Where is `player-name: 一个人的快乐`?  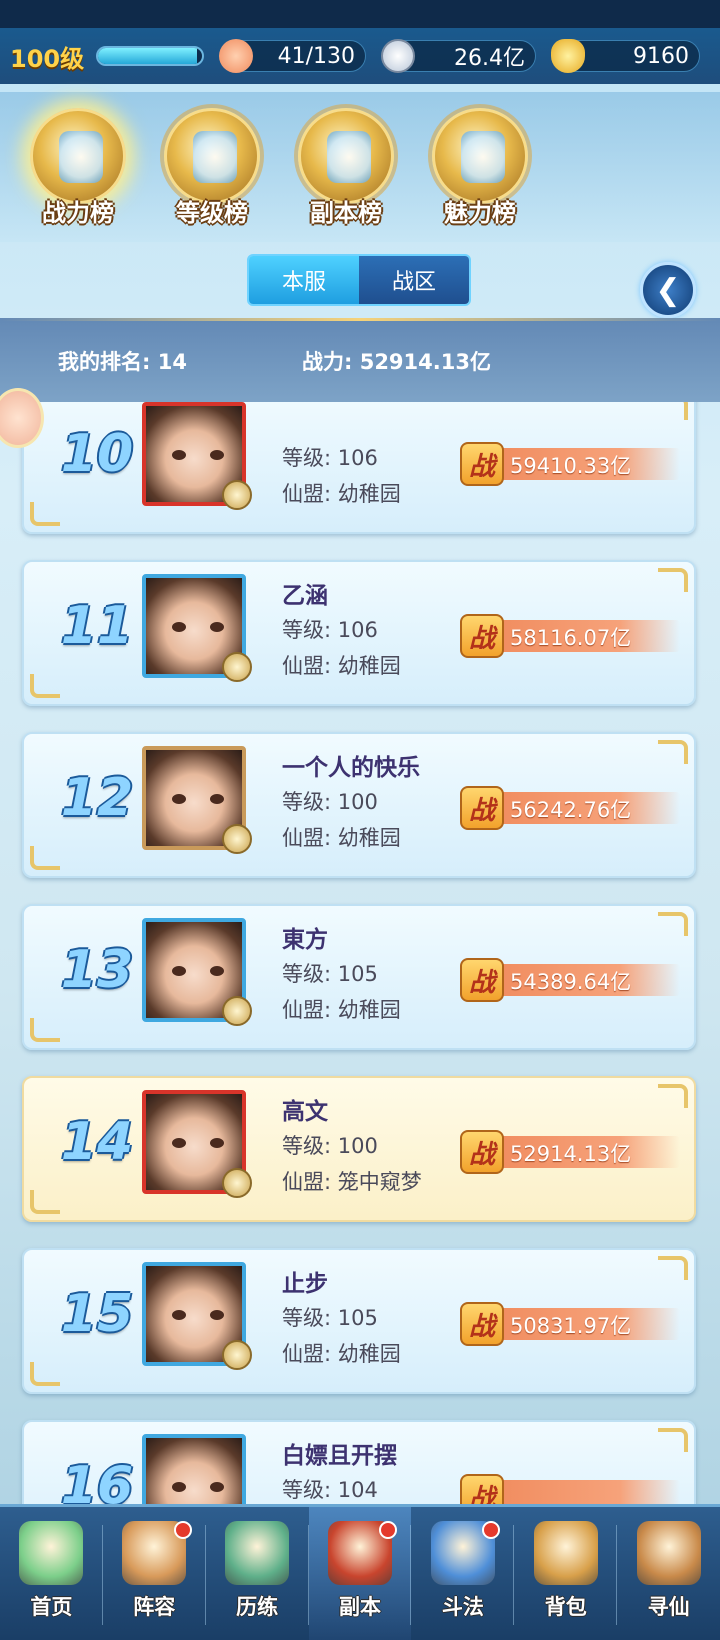
player-name: 一个人的快乐 is located at coordinates (351, 768).